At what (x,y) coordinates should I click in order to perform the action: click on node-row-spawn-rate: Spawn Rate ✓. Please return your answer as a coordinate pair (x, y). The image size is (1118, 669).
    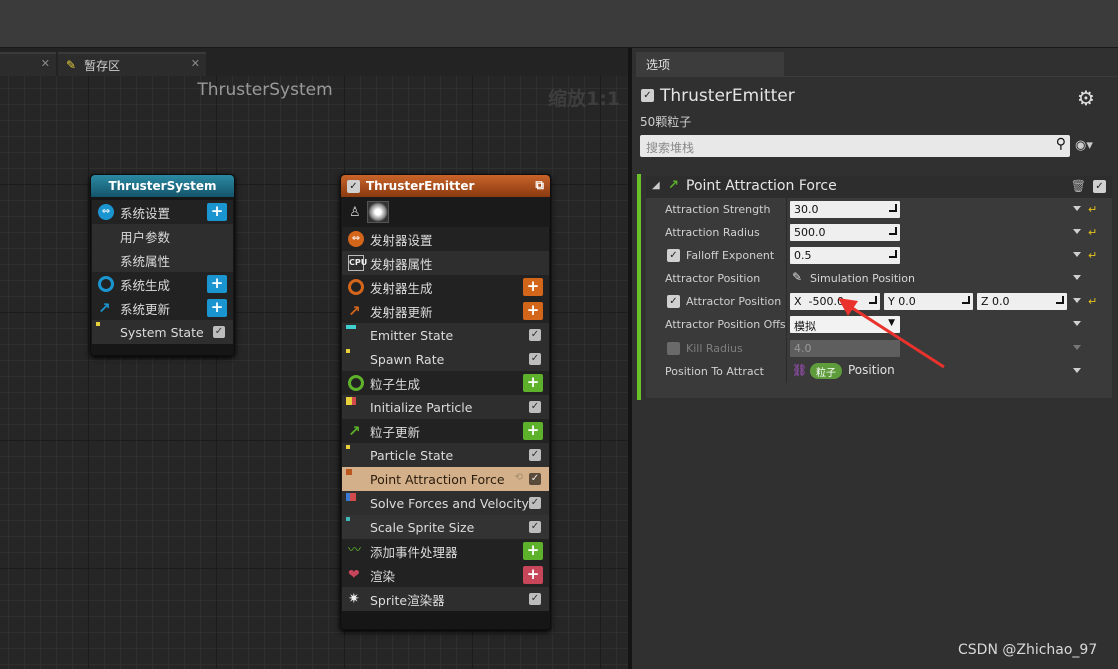
    Looking at the image, I should click on (445, 359).